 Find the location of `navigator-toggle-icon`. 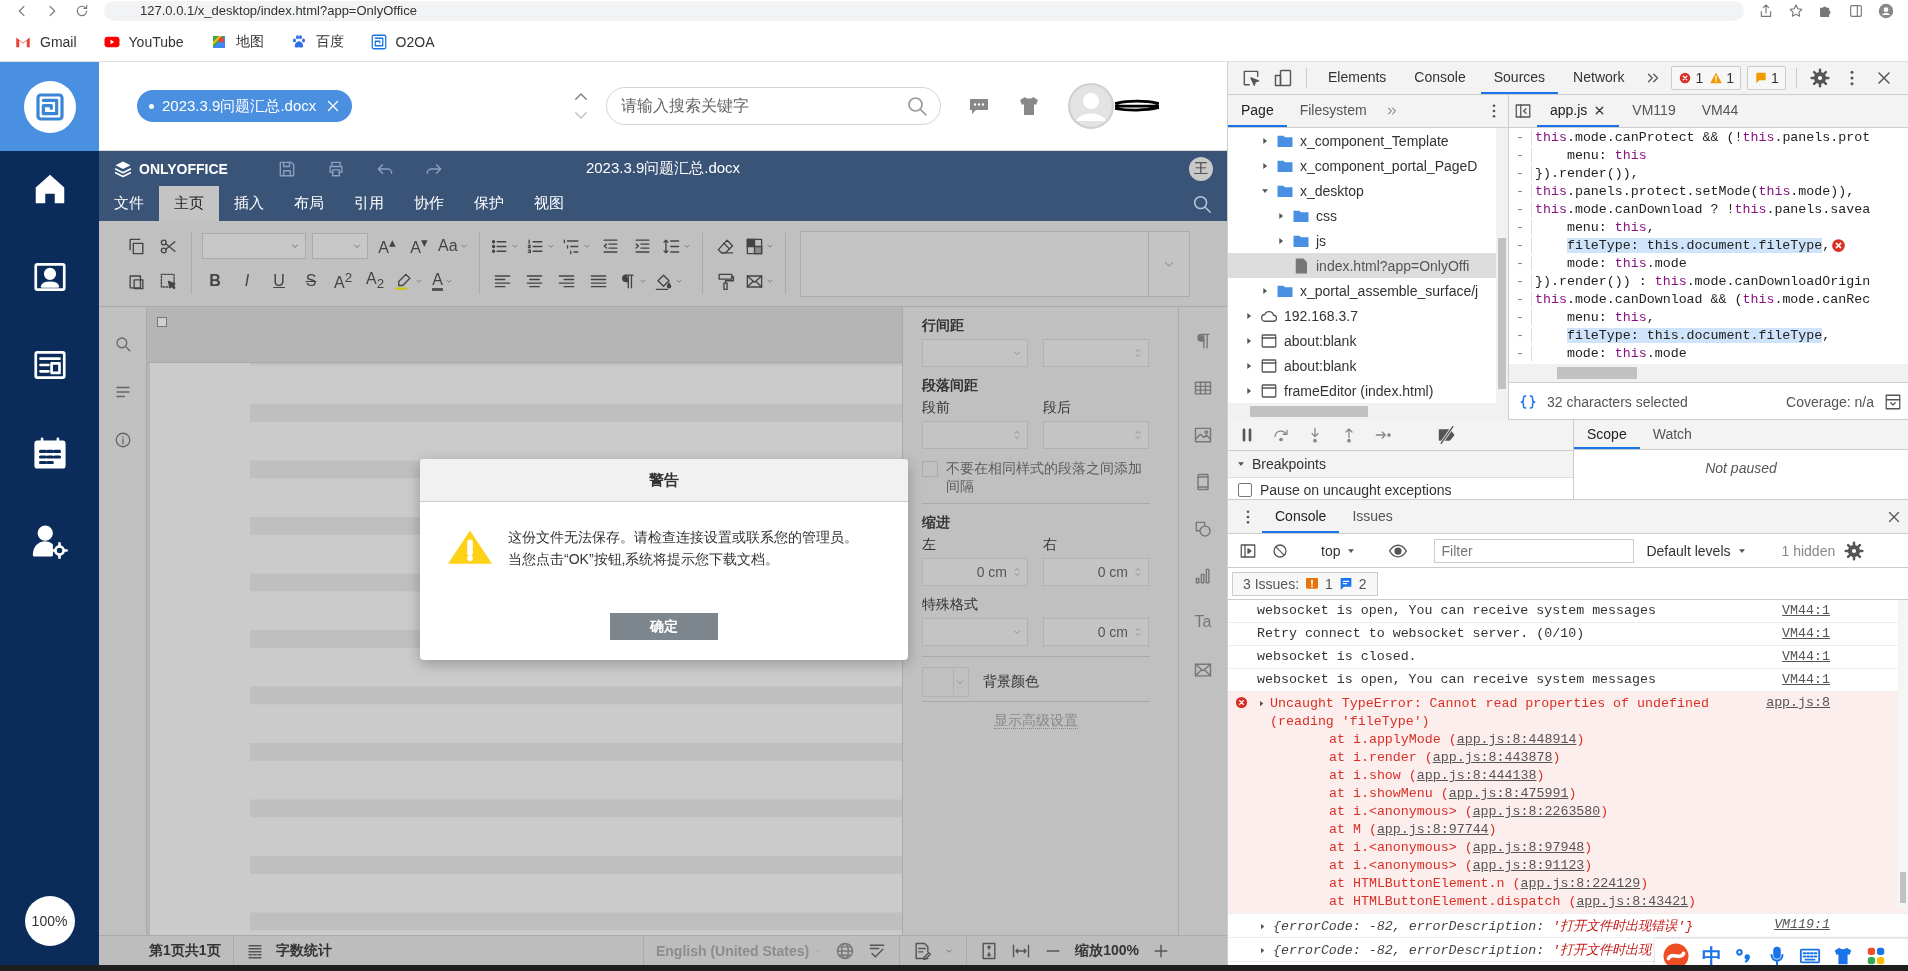

navigator-toggle-icon is located at coordinates (1523, 111).